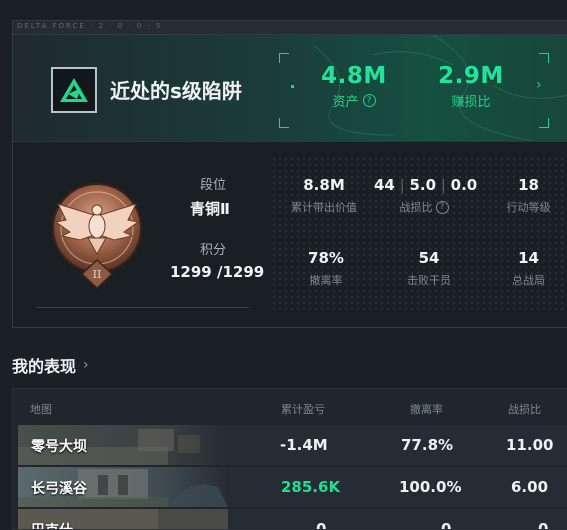 Image resolution: width=567 pixels, height=530 pixels. Describe the element at coordinates (321, 525) in the screenshot. I see `profit-value: 0` at that location.